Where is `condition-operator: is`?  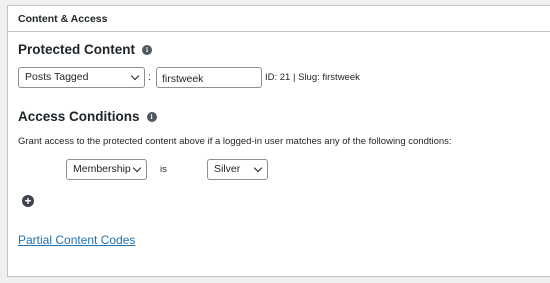 condition-operator: is is located at coordinates (163, 169).